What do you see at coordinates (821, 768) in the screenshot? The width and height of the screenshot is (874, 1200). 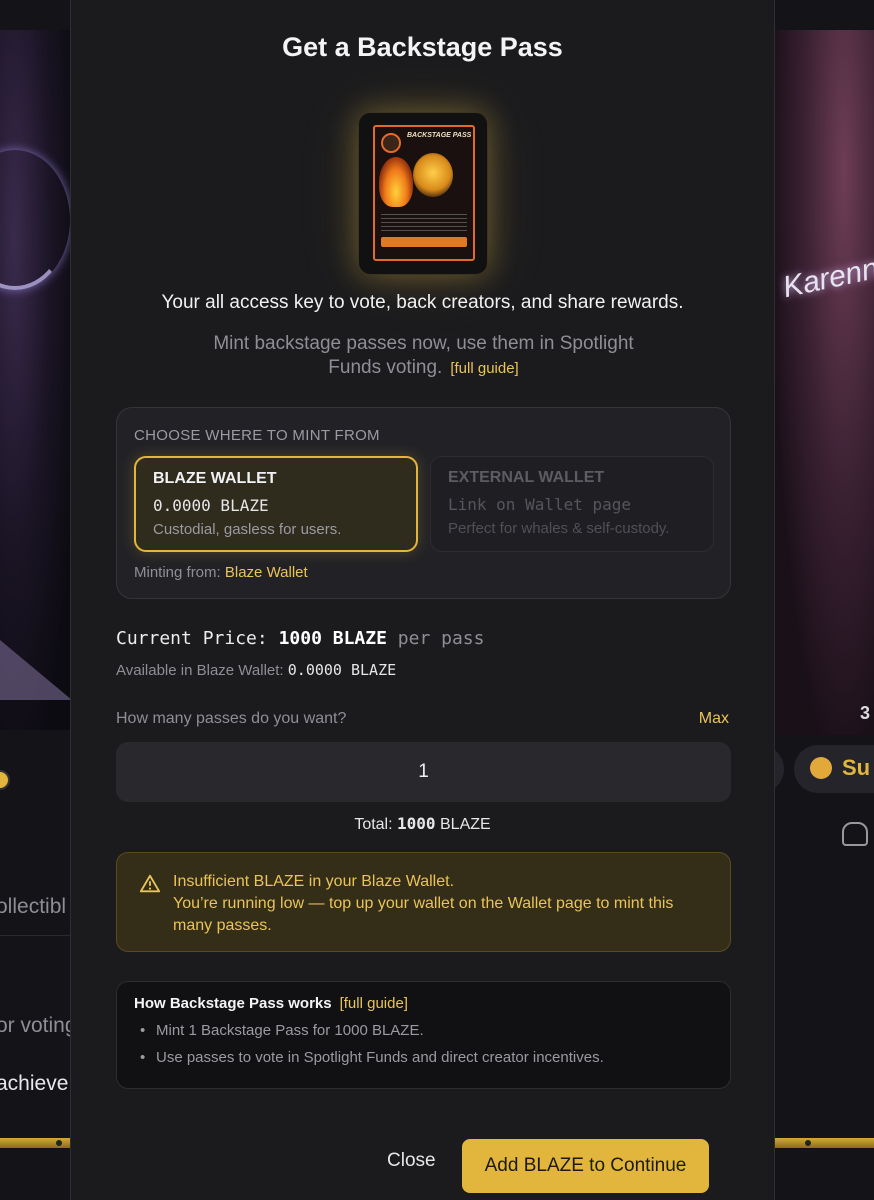 I see `fire-icon` at bounding box center [821, 768].